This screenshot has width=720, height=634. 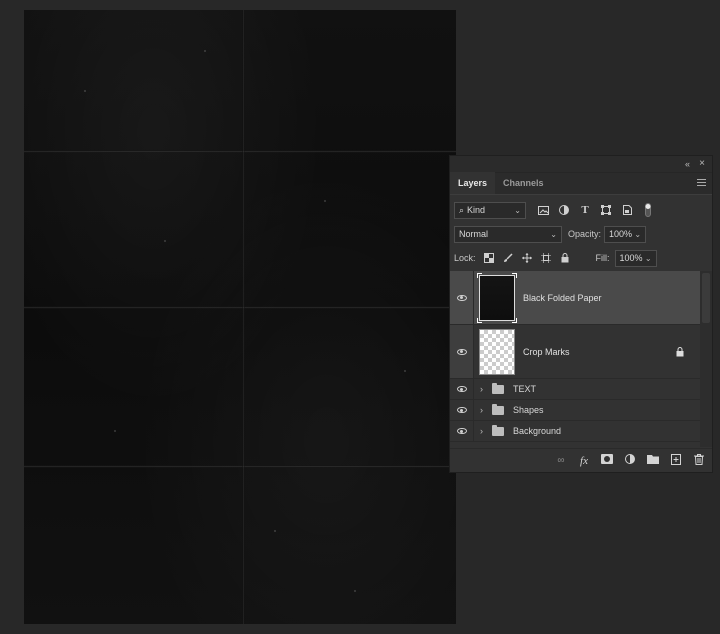 What do you see at coordinates (575, 410) in the screenshot?
I see `group-shapes: › Shapes` at bounding box center [575, 410].